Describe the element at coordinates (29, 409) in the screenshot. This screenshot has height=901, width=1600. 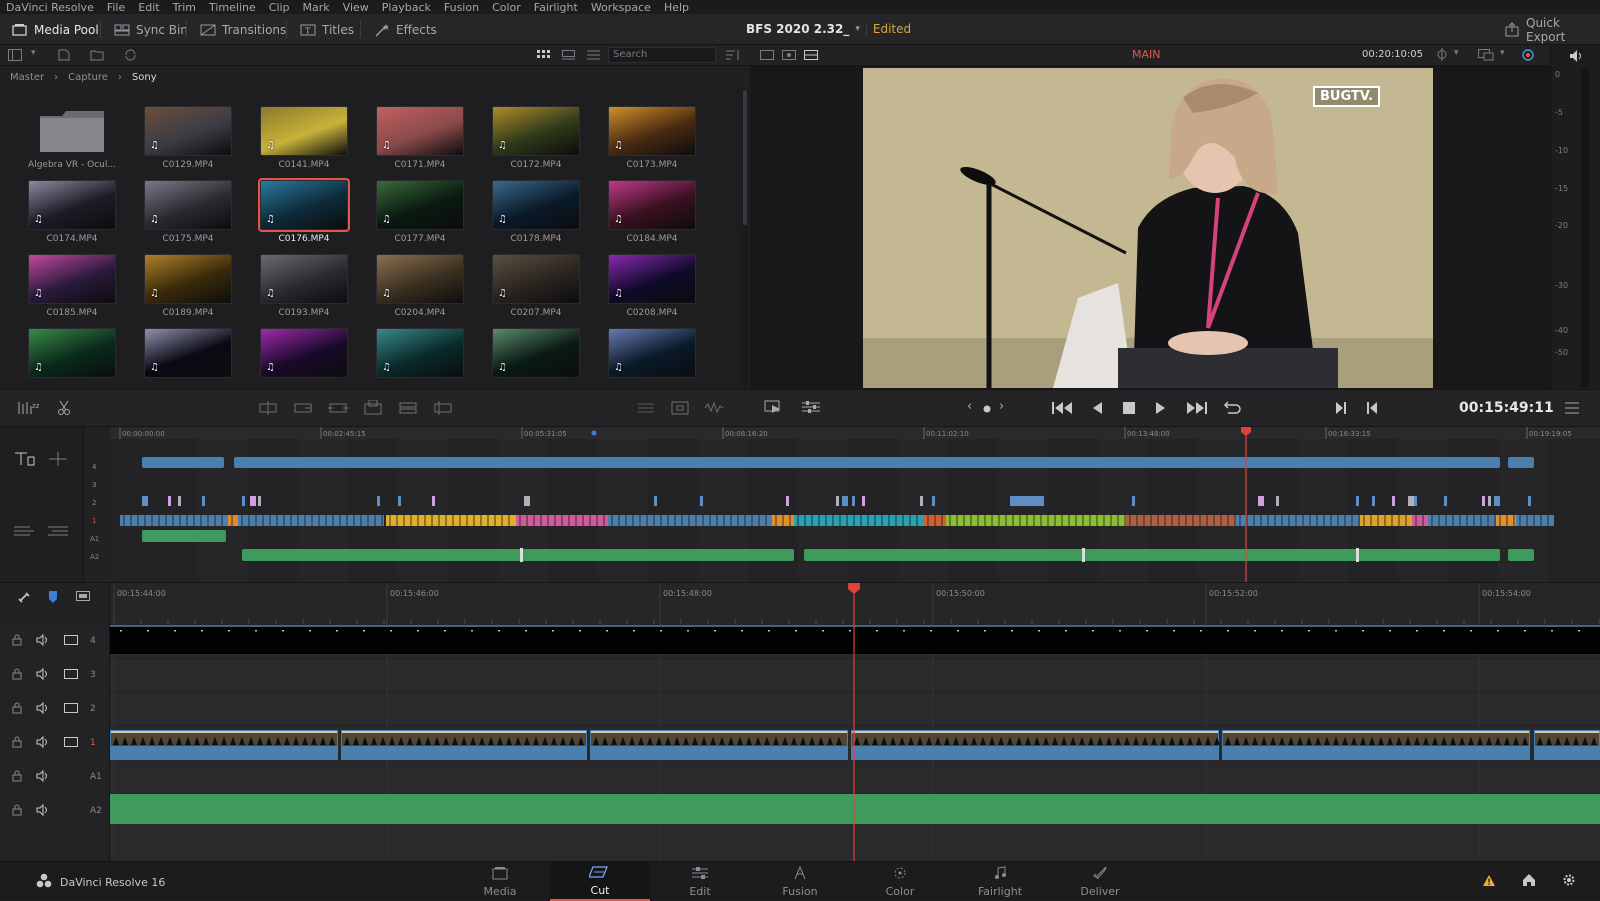
I see `smart-bin-icon: zz` at that location.